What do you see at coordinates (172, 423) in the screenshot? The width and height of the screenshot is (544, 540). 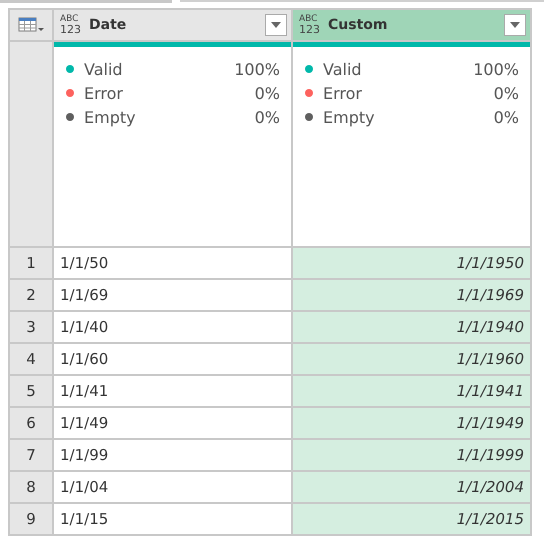 I see `table-cell: 1/1/49` at bounding box center [172, 423].